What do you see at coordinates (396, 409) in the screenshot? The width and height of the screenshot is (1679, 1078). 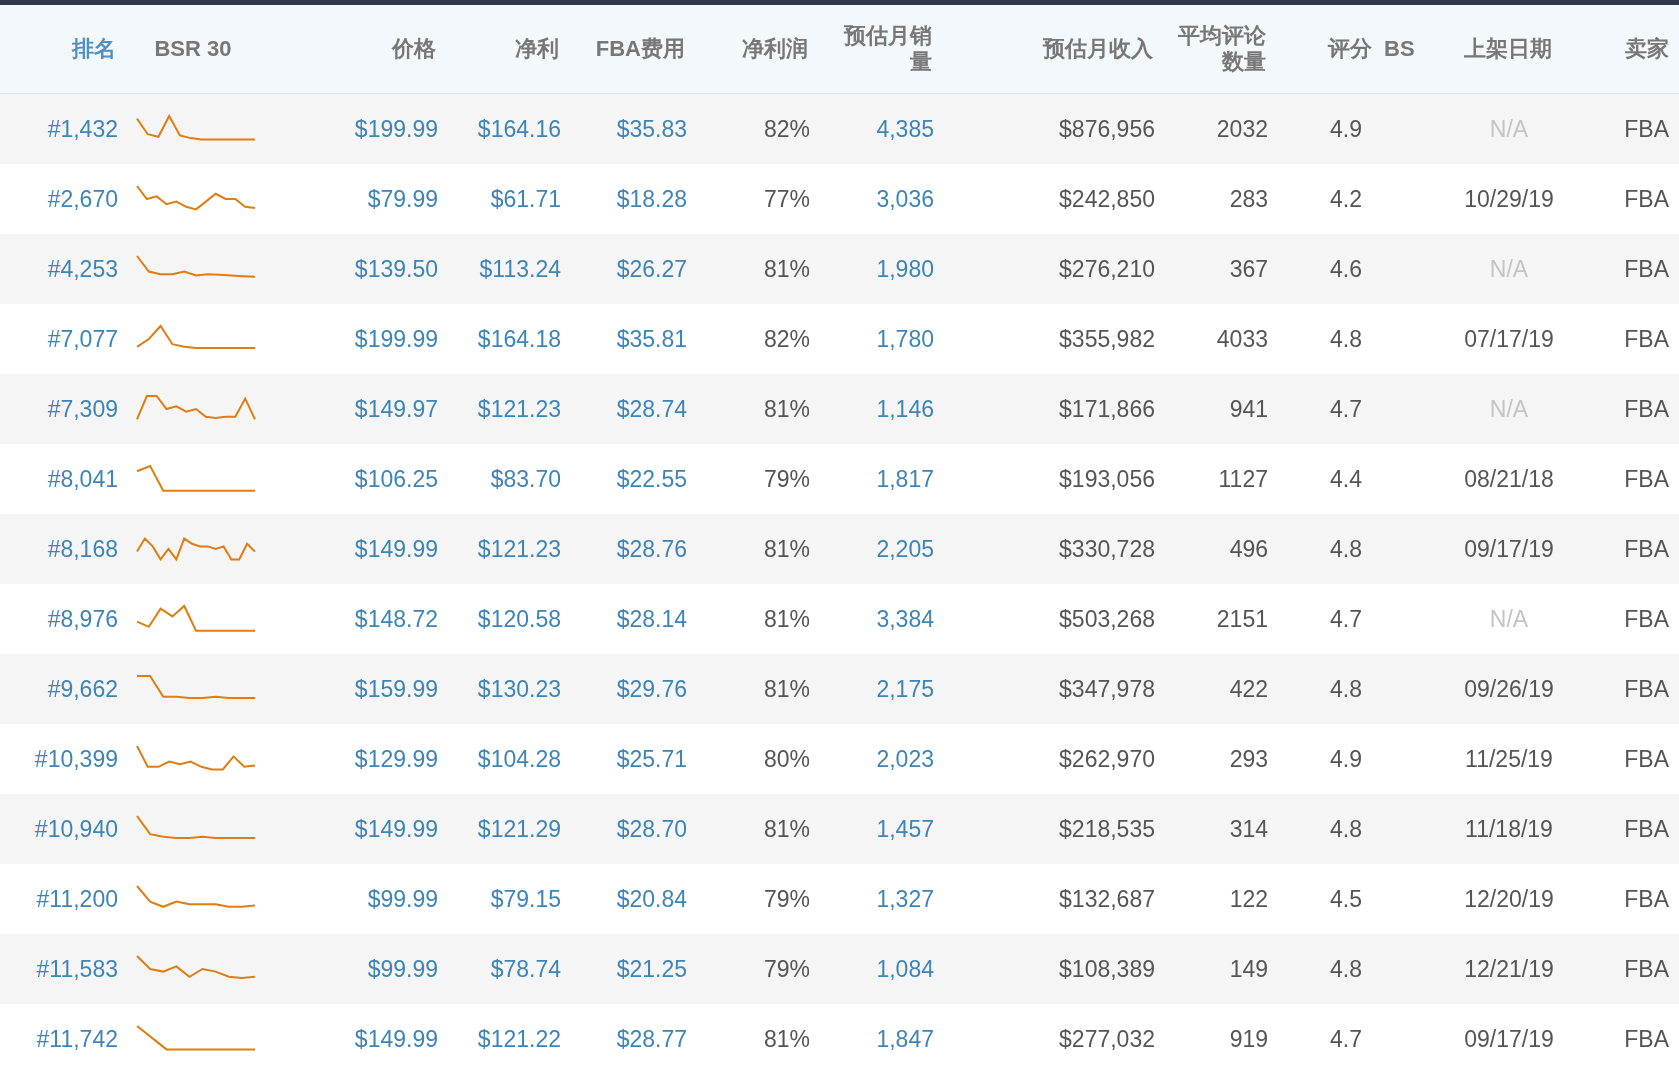 I see `price-cell-text: $149.97` at bounding box center [396, 409].